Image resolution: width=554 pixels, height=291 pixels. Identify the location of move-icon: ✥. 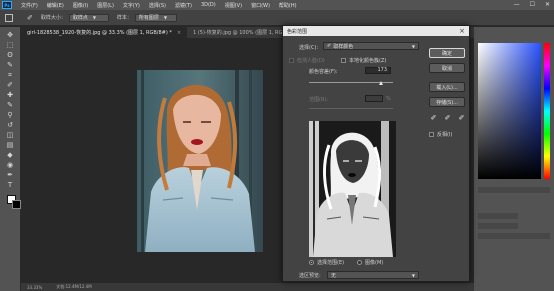
(10, 35).